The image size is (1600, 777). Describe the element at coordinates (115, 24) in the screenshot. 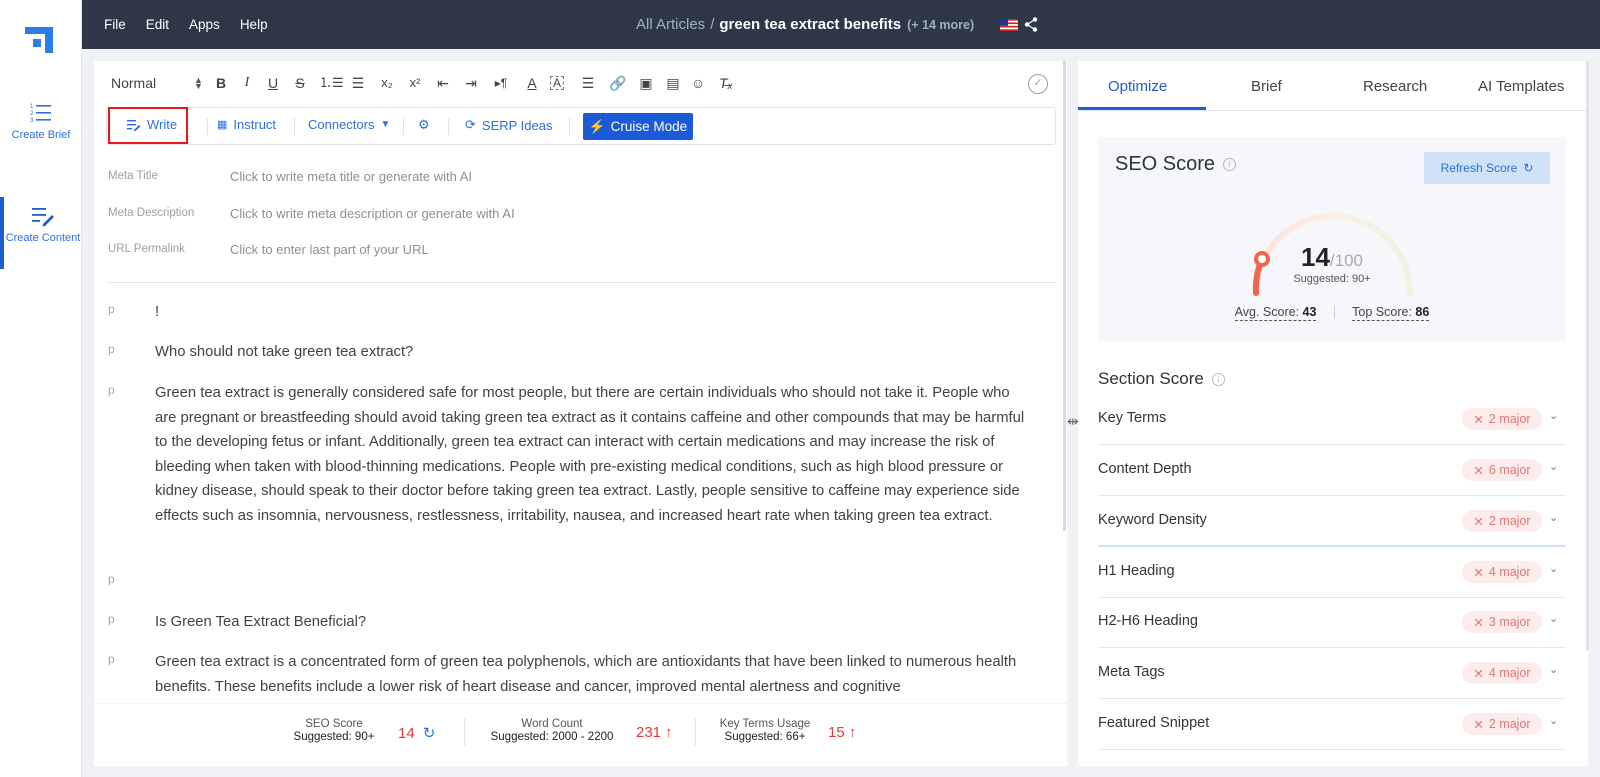

I see `menu-file: File` at that location.